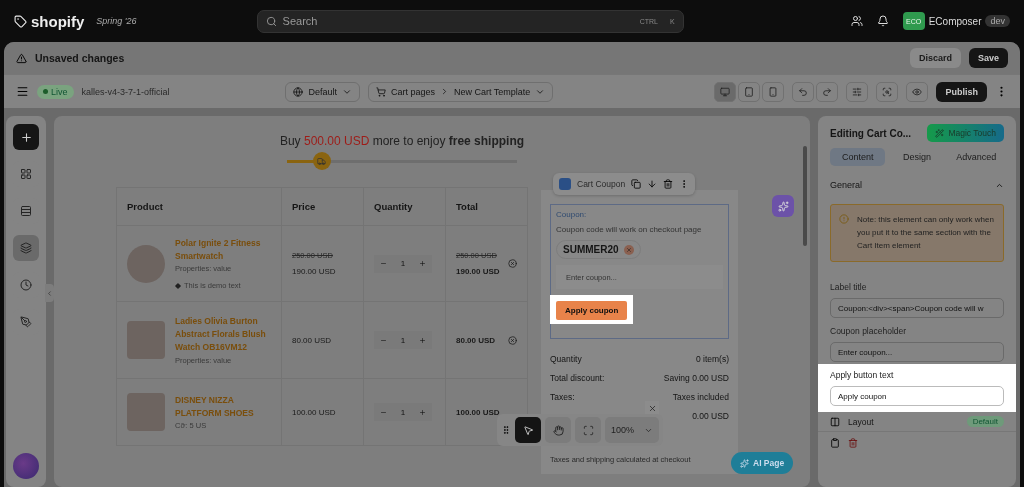 This screenshot has height=487, width=1024. What do you see at coordinates (460, 91) in the screenshot?
I see `page-breadcrumb: Cart pages New Cart Template` at bounding box center [460, 91].